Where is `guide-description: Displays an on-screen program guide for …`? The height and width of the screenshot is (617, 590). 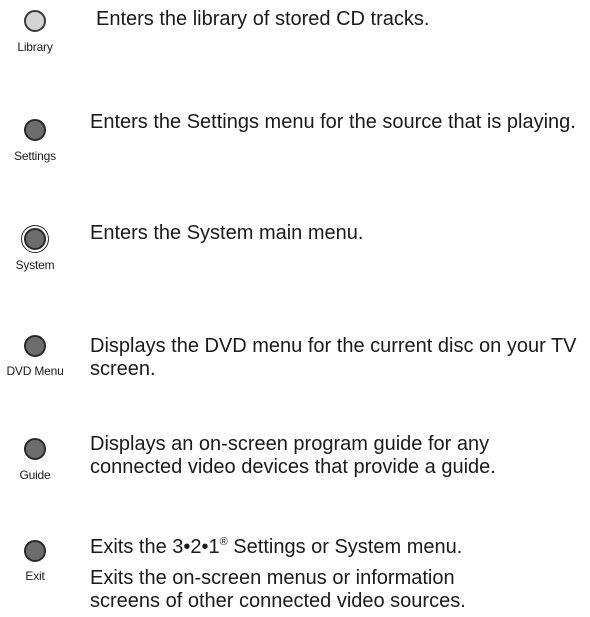 guide-description: Displays an on-screen program guide for … is located at coordinates (293, 455).